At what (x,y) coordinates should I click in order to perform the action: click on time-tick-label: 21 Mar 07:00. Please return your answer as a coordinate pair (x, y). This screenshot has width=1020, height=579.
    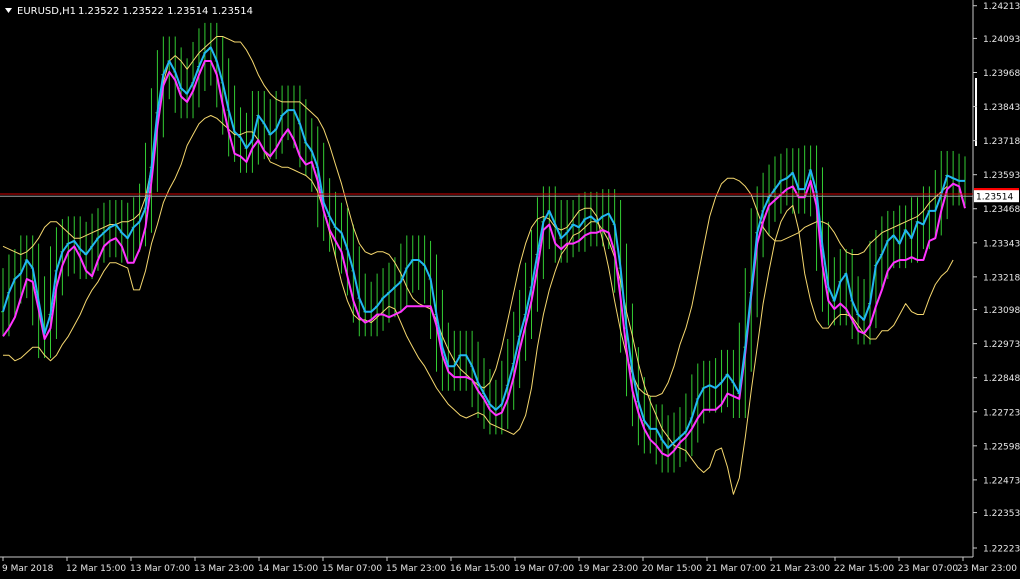
    Looking at the image, I should click on (736, 569).